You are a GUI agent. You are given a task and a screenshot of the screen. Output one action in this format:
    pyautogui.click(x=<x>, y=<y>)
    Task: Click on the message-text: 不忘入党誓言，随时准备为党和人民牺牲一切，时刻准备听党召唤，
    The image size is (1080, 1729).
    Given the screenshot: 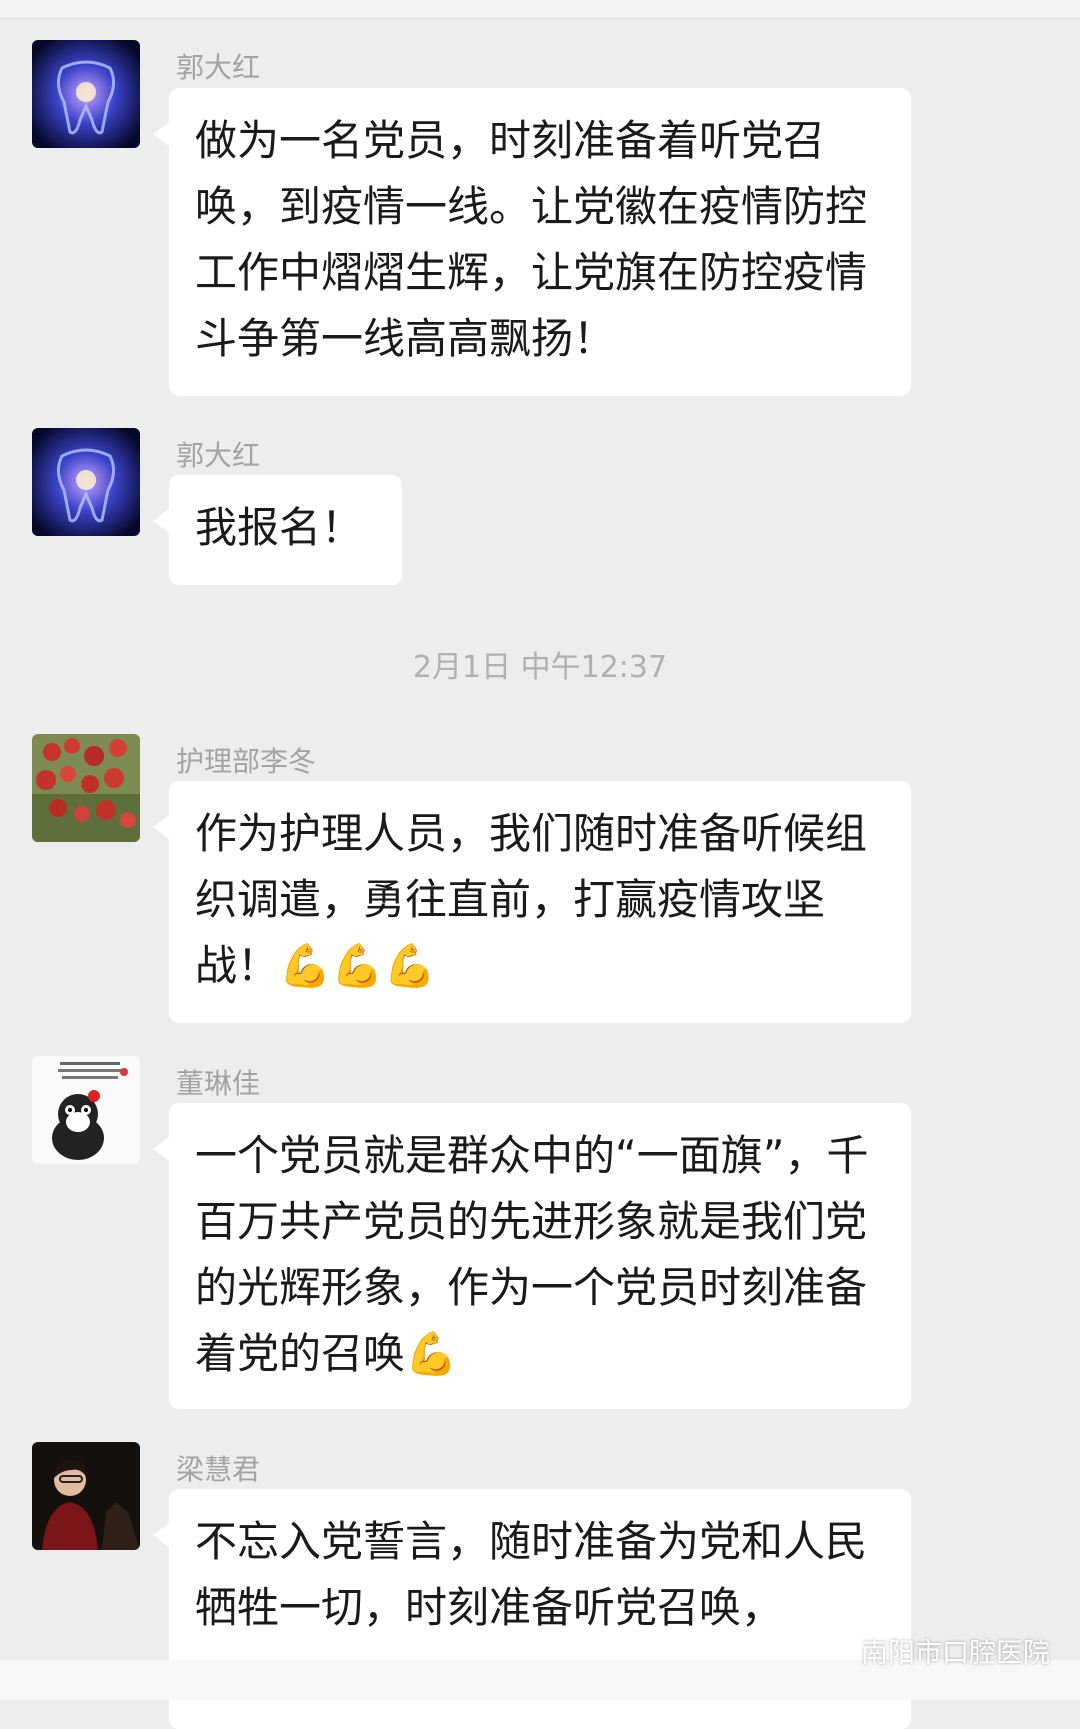 What is the action you would take?
    pyautogui.click(x=531, y=1574)
    